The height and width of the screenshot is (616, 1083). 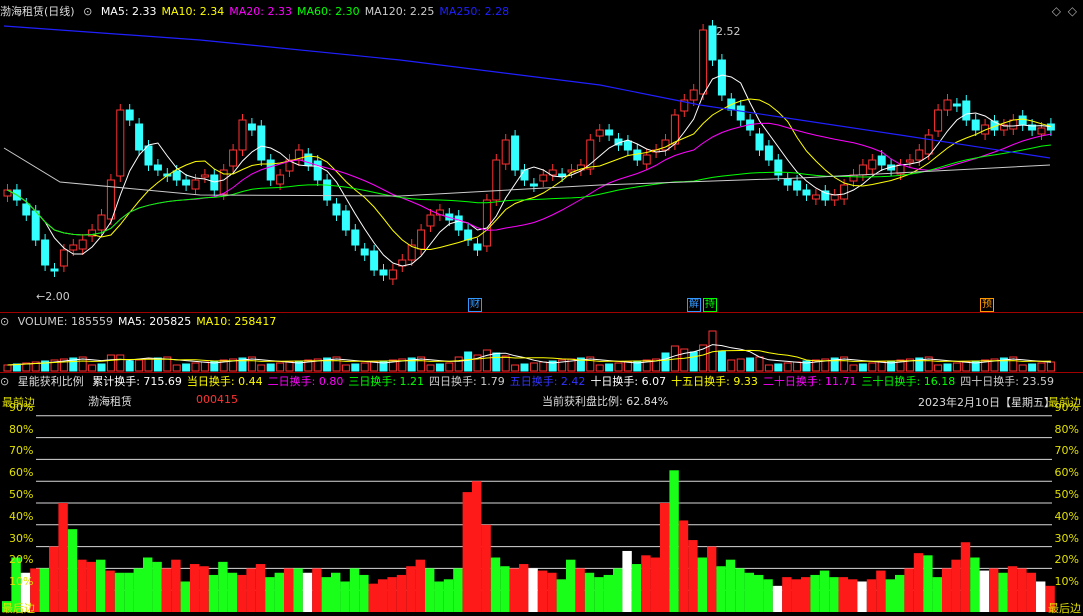 What do you see at coordinates (18, 608) in the screenshot?
I see `left-bottom-label: 最后边` at bounding box center [18, 608].